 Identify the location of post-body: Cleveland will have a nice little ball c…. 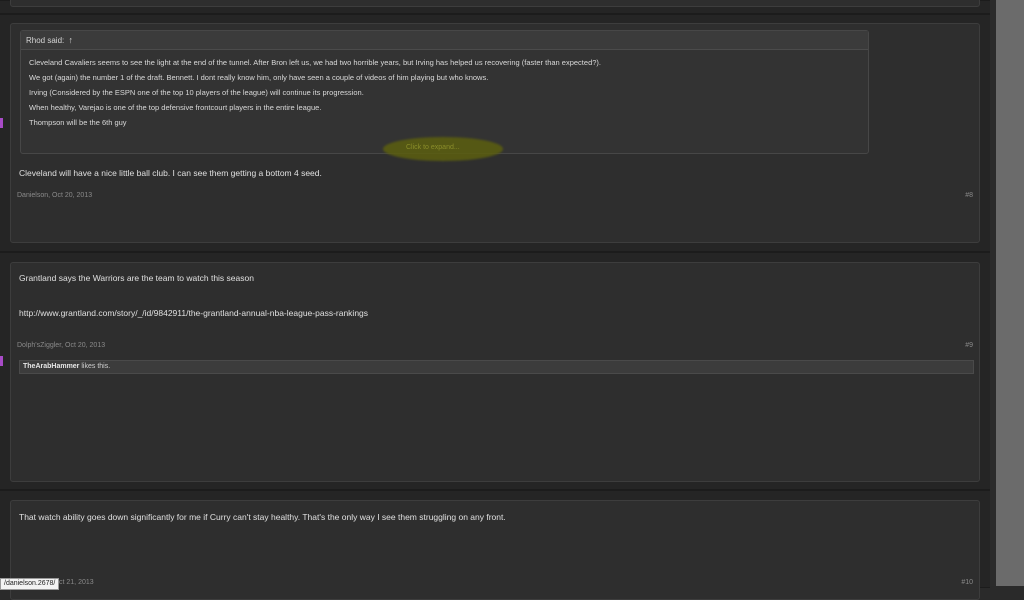
(170, 173).